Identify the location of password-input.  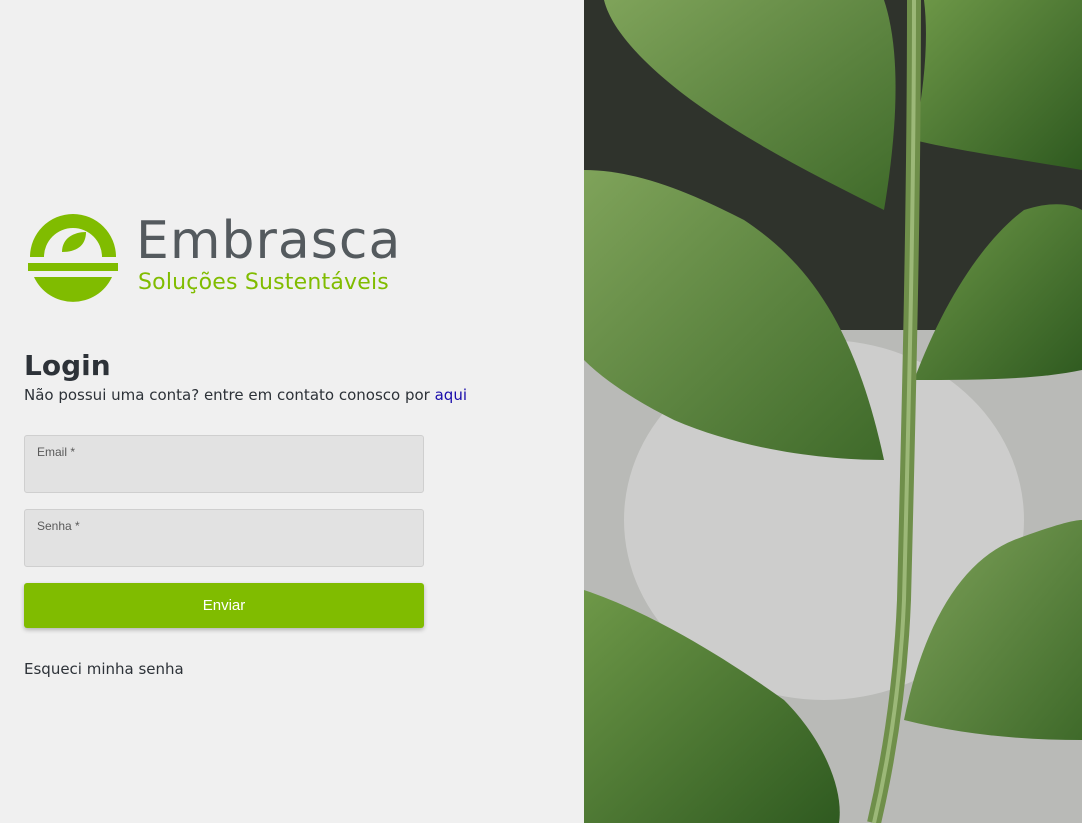
(224, 548).